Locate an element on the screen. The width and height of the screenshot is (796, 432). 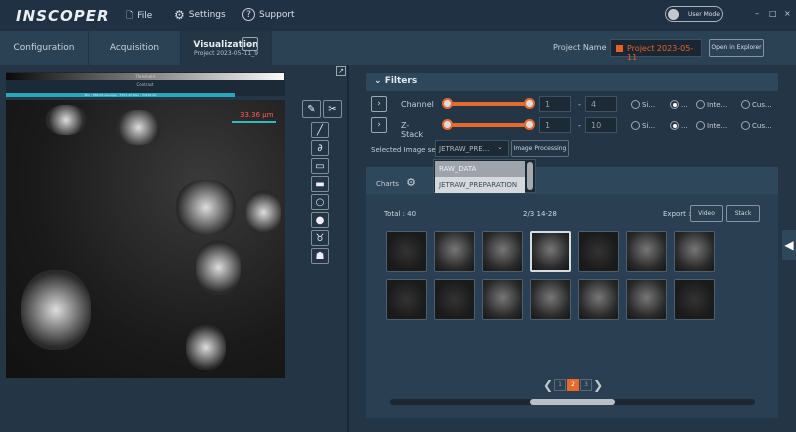
project-name-field: Project 2023-05-11 is located at coordinates (656, 50).